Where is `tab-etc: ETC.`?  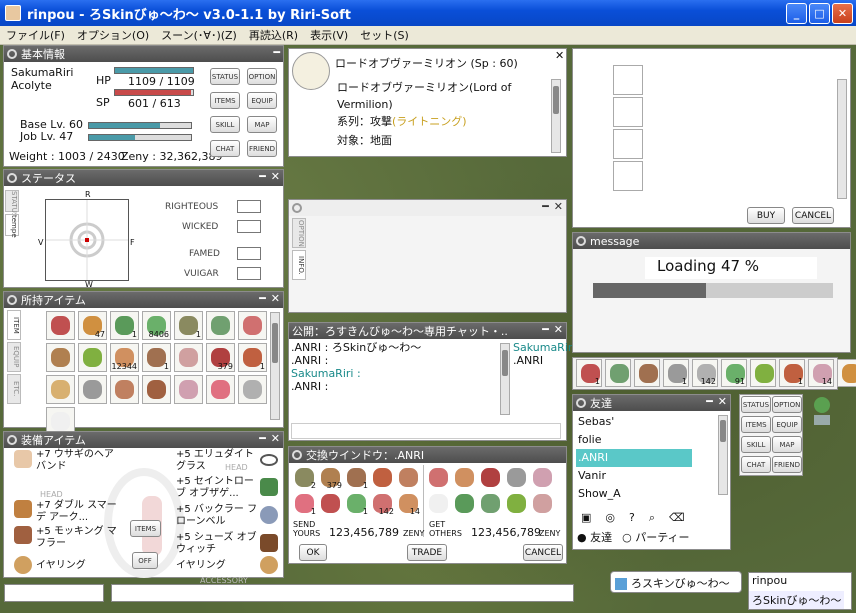 tab-etc: ETC. is located at coordinates (14, 389).